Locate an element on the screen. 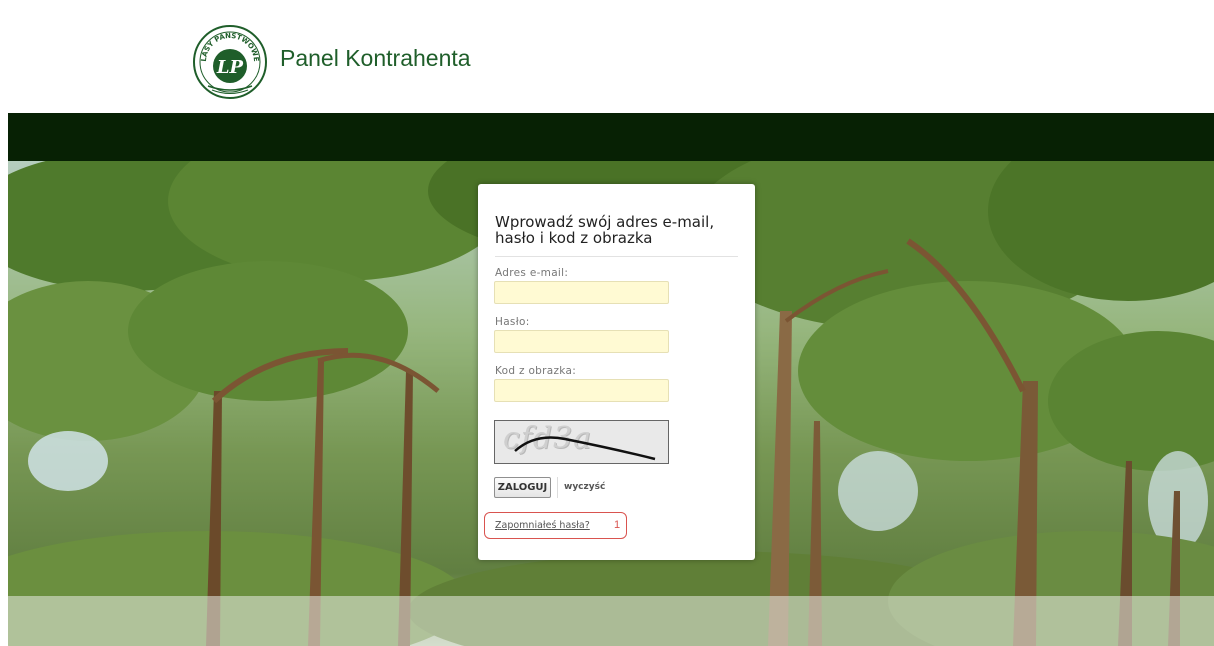 The height and width of the screenshot is (646, 1214). captcha-input is located at coordinates (581, 390).